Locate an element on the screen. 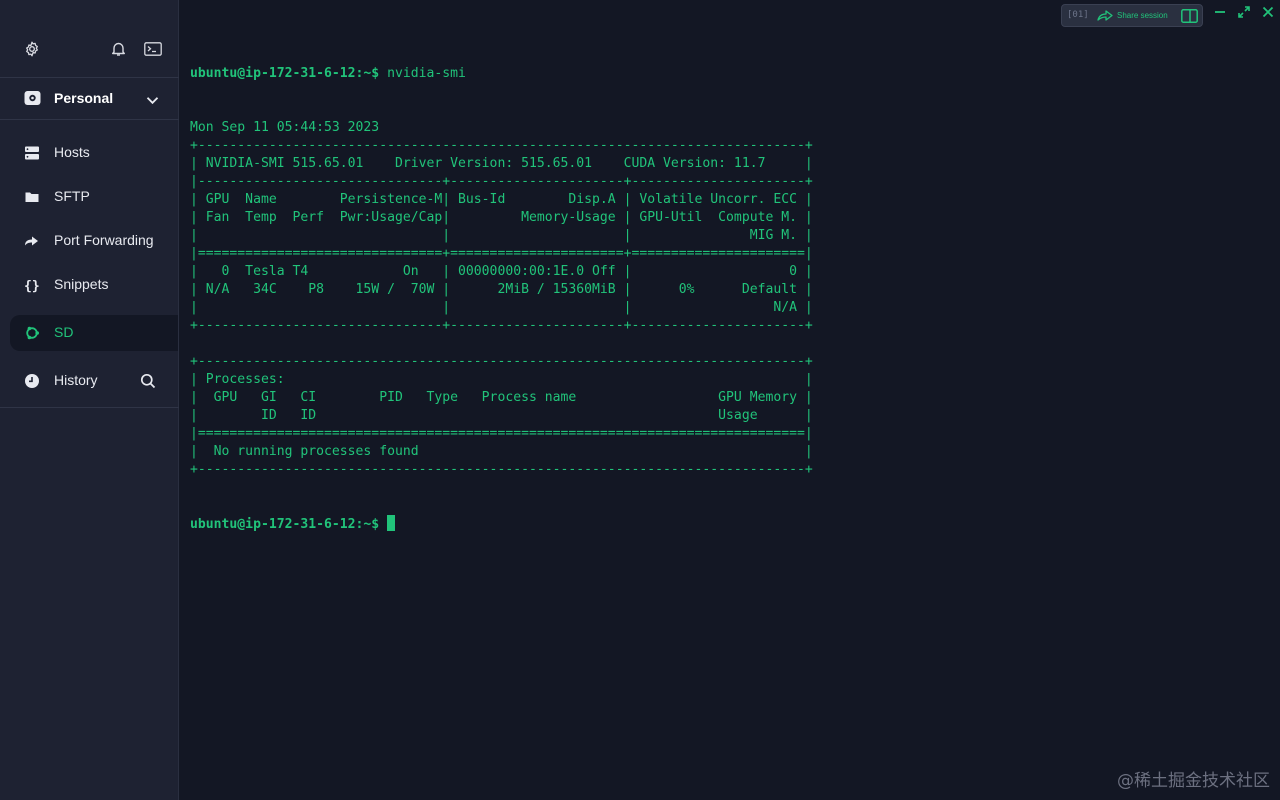  sidebar-item-hosts: Hosts is located at coordinates (89, 153).